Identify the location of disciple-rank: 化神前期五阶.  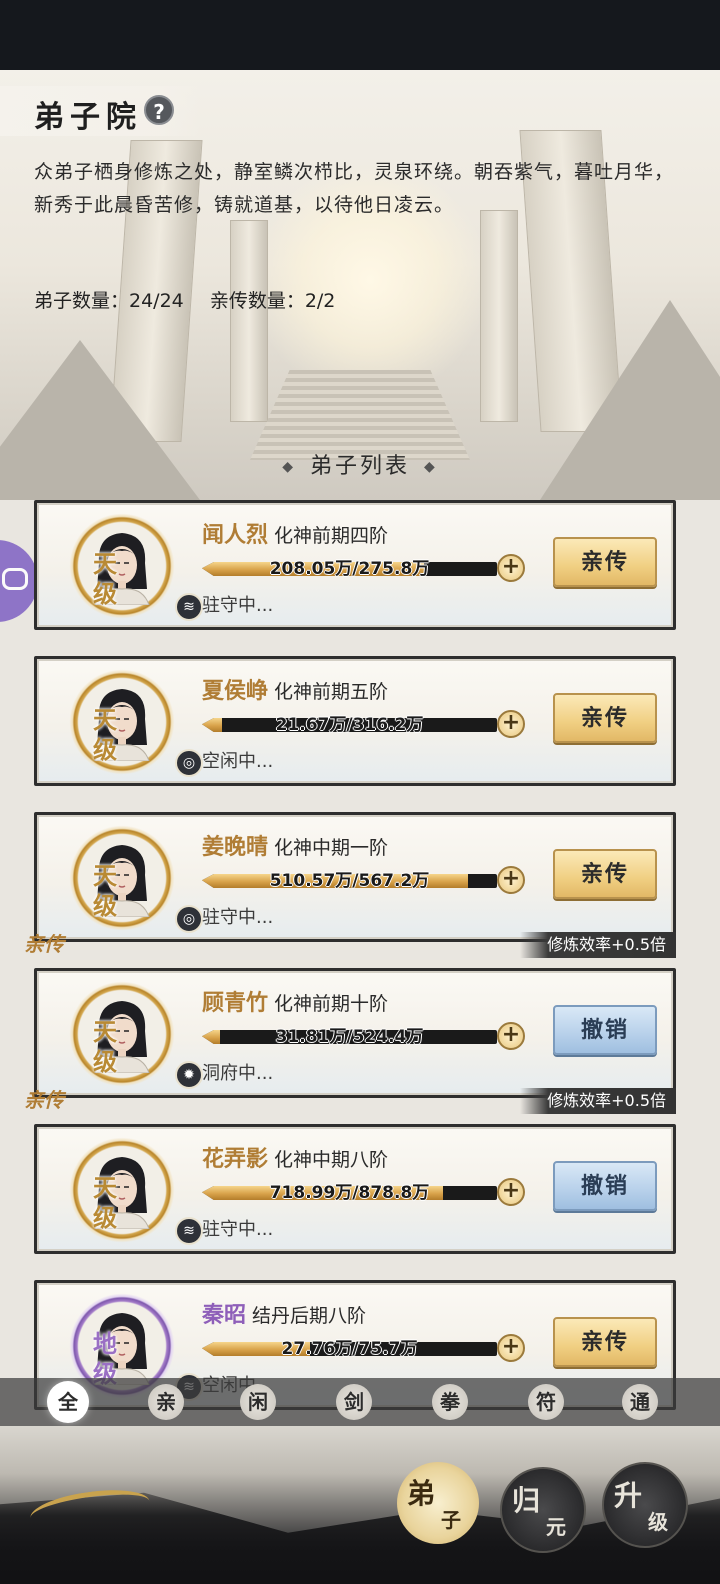
(331, 692).